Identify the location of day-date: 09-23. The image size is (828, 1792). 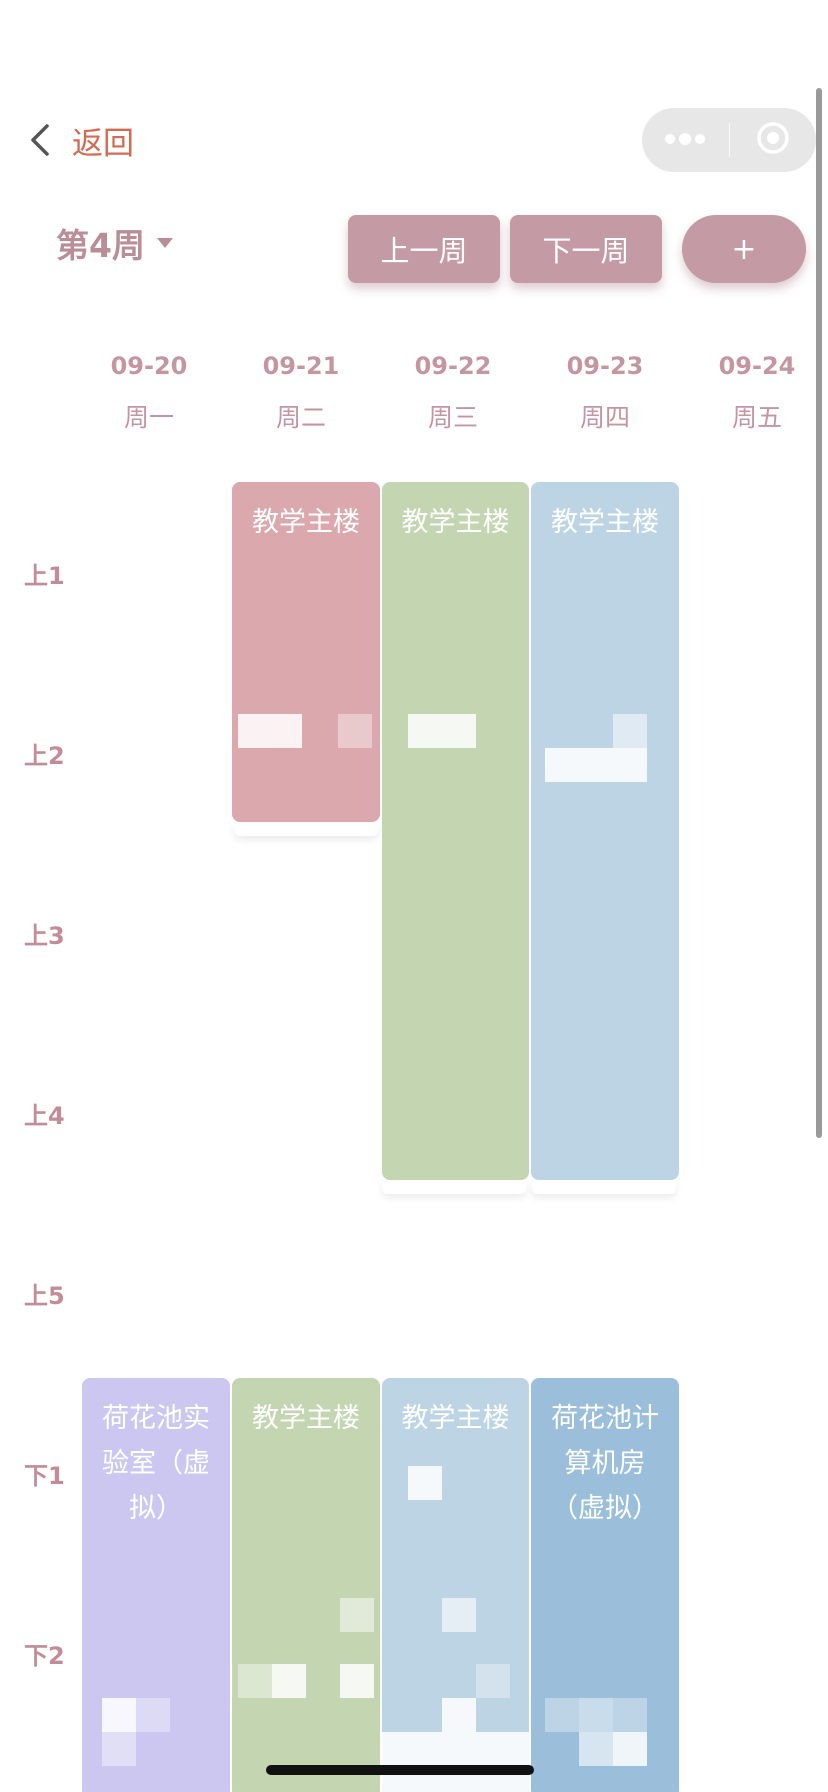
(605, 366).